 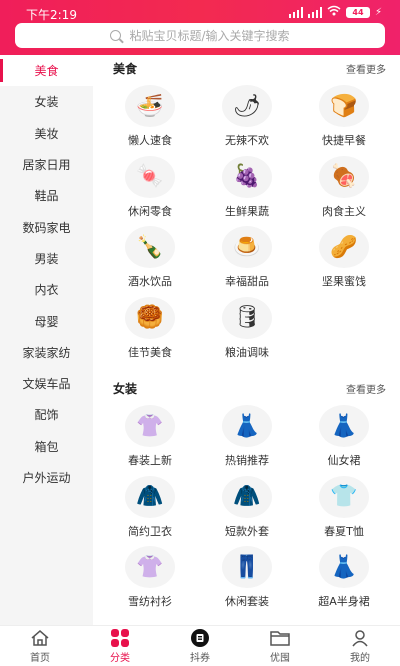 I want to click on category-item: 🥮 佳节美食, so click(x=150, y=331).